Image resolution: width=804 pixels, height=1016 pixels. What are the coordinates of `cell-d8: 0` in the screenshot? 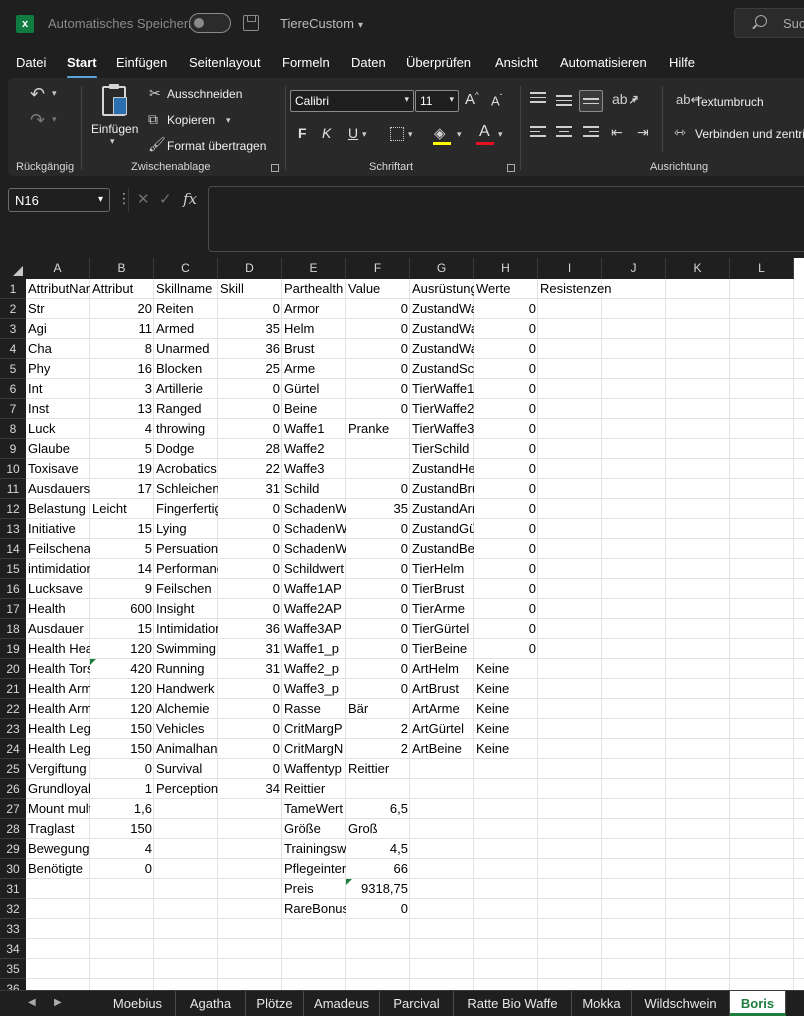 It's located at (250, 429).